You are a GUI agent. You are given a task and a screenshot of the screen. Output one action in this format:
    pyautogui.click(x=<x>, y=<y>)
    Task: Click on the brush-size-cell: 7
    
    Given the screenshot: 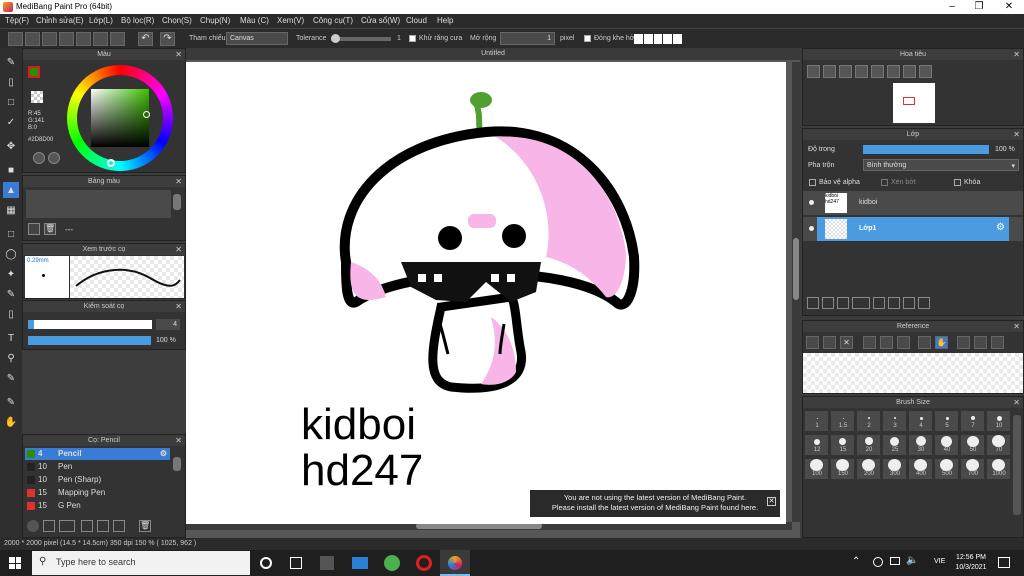 What is the action you would take?
    pyautogui.click(x=972, y=421)
    